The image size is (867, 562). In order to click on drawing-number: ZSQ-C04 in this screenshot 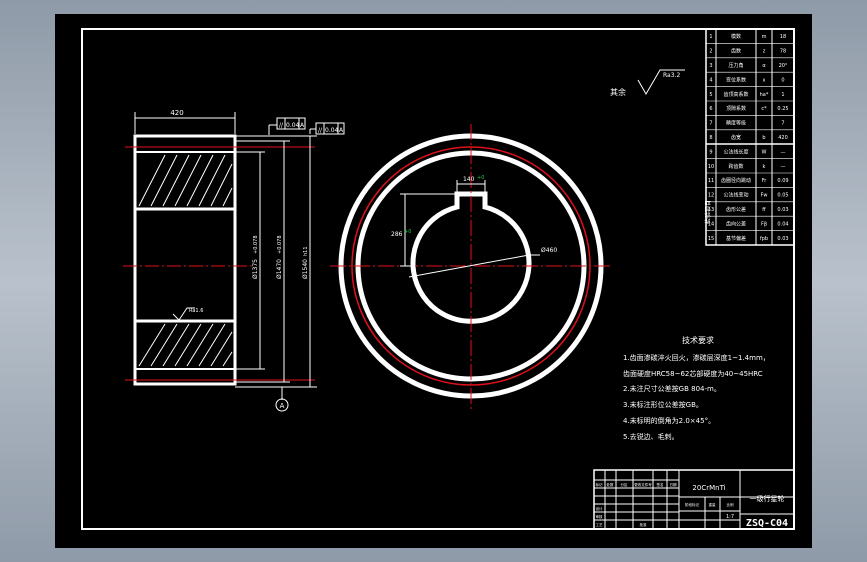, I will do `click(767, 523)`.